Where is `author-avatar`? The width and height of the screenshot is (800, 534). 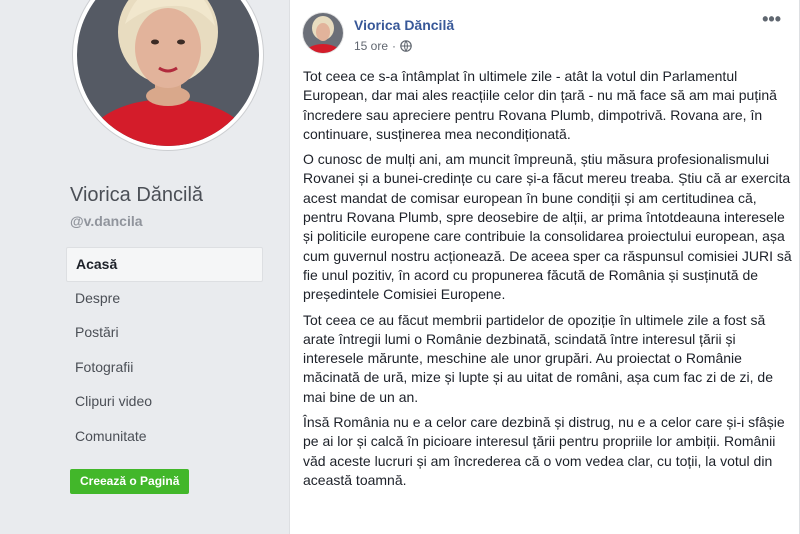 author-avatar is located at coordinates (323, 33).